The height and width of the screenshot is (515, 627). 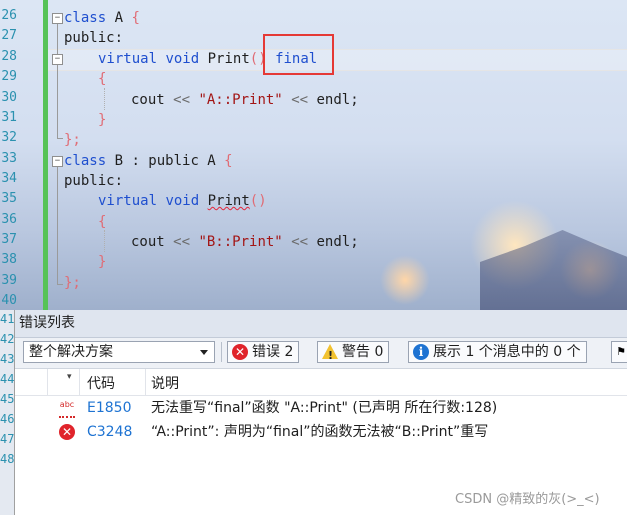 I want to click on line-number-gutter-lower: 41 42 43 44 45 46 47 48, so click(x=7, y=412).